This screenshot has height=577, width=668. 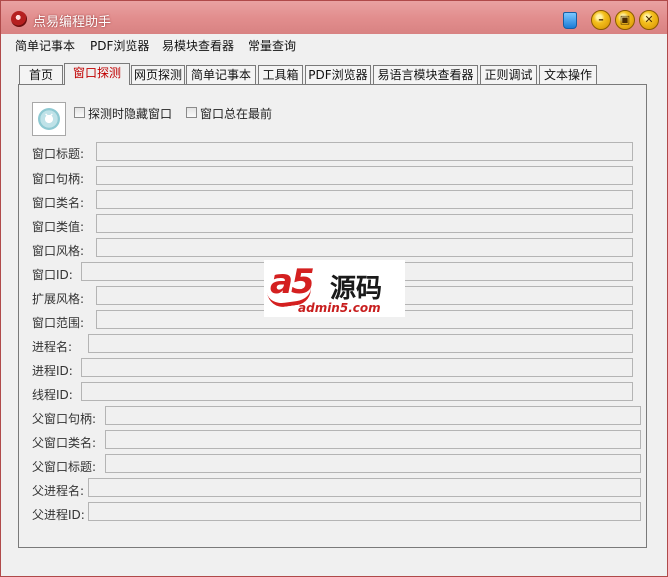 What do you see at coordinates (364, 511) in the screenshot?
I see `parent-process-id-field` at bounding box center [364, 511].